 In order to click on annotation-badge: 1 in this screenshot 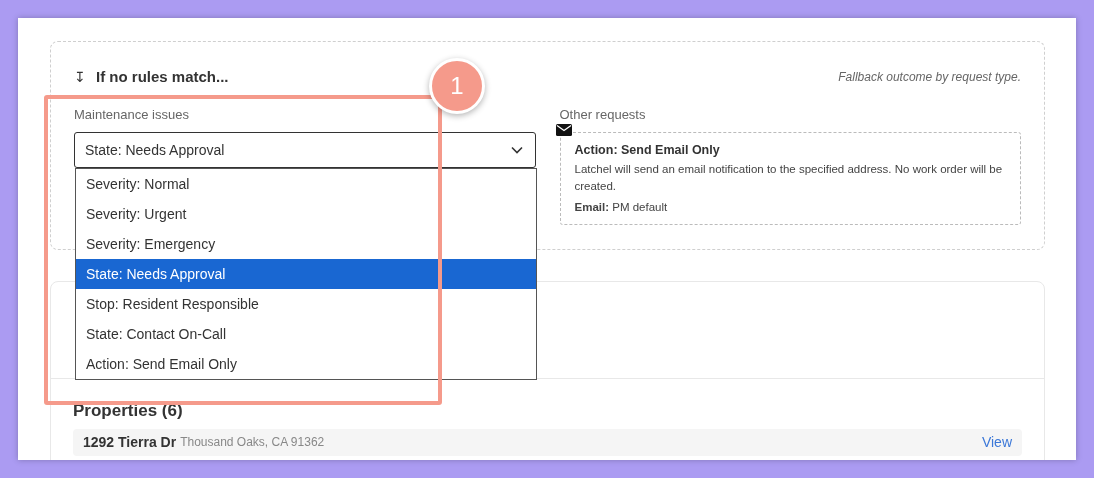, I will do `click(457, 86)`.